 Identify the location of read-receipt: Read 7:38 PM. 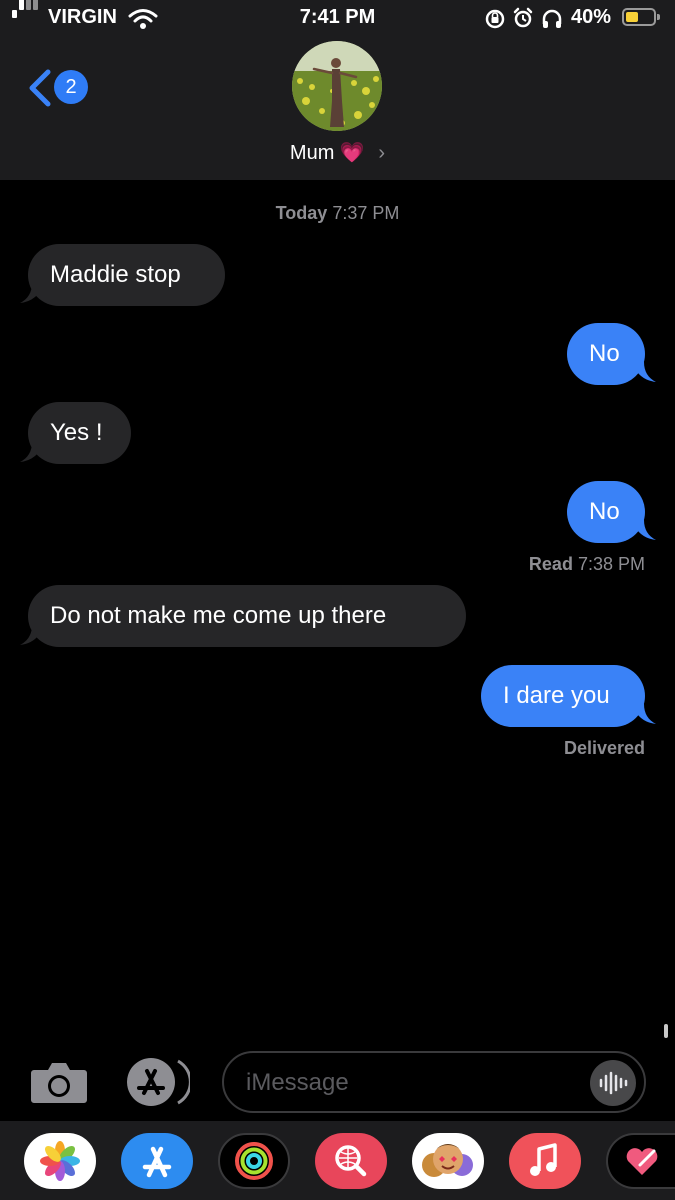
(587, 564).